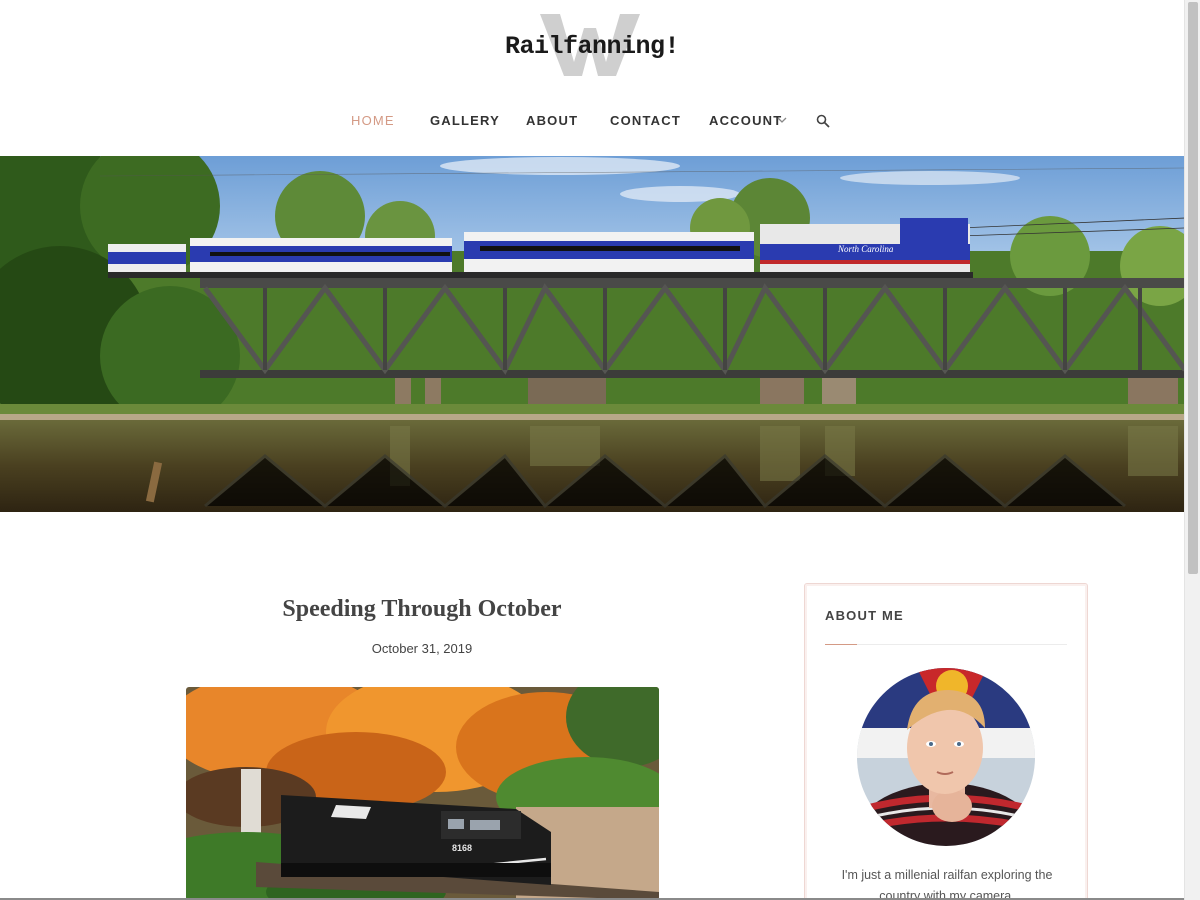 This screenshot has height=900, width=1200. I want to click on nav-gallery: GALLERY, so click(465, 120).